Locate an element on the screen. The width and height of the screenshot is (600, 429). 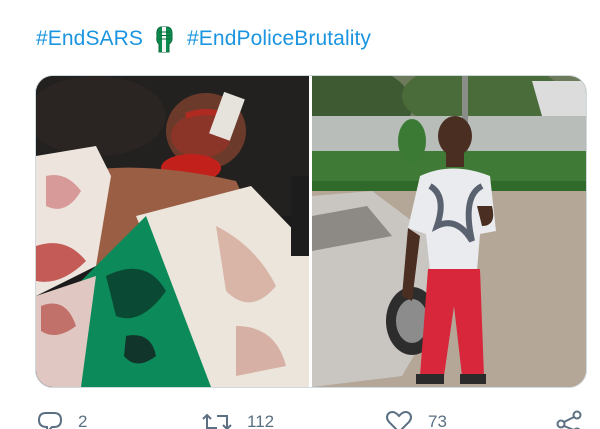
reply-action: 2 is located at coordinates (61, 419).